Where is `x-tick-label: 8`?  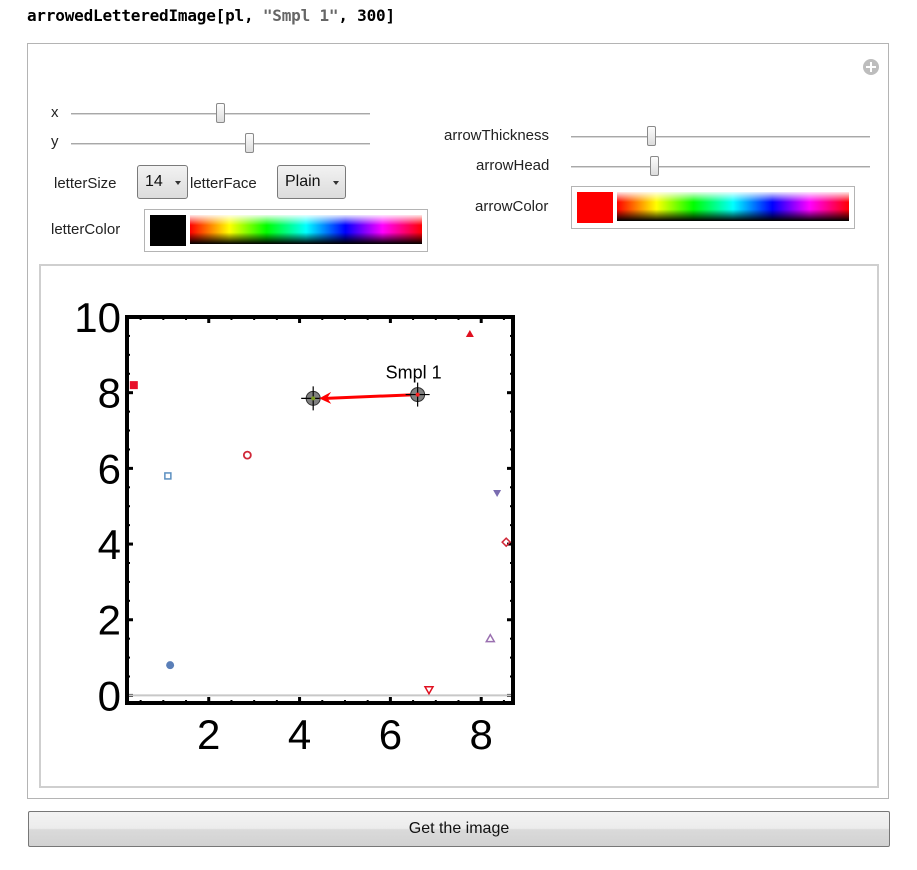
x-tick-label: 8 is located at coordinates (481, 734).